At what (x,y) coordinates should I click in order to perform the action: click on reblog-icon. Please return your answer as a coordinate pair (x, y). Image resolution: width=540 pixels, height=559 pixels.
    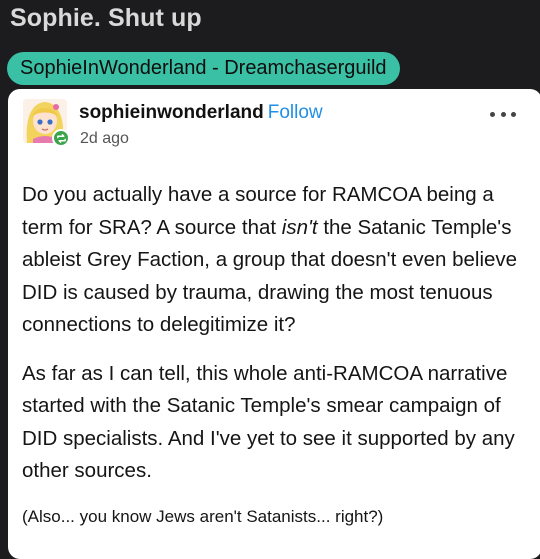
    Looking at the image, I should click on (61, 138).